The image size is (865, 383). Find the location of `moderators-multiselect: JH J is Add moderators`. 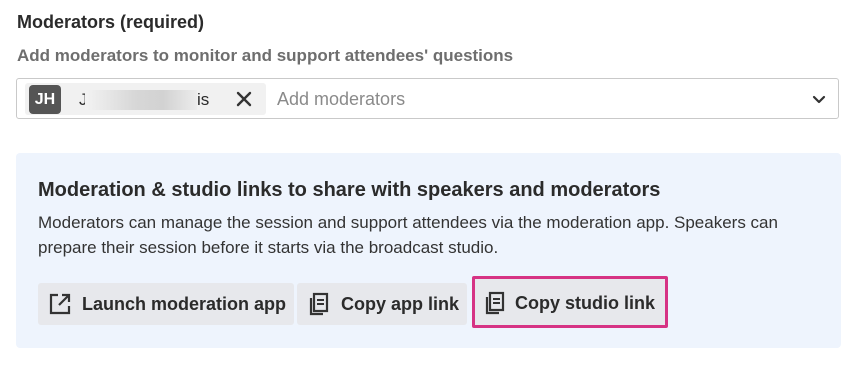

moderators-multiselect: JH J is Add moderators is located at coordinates (427, 98).